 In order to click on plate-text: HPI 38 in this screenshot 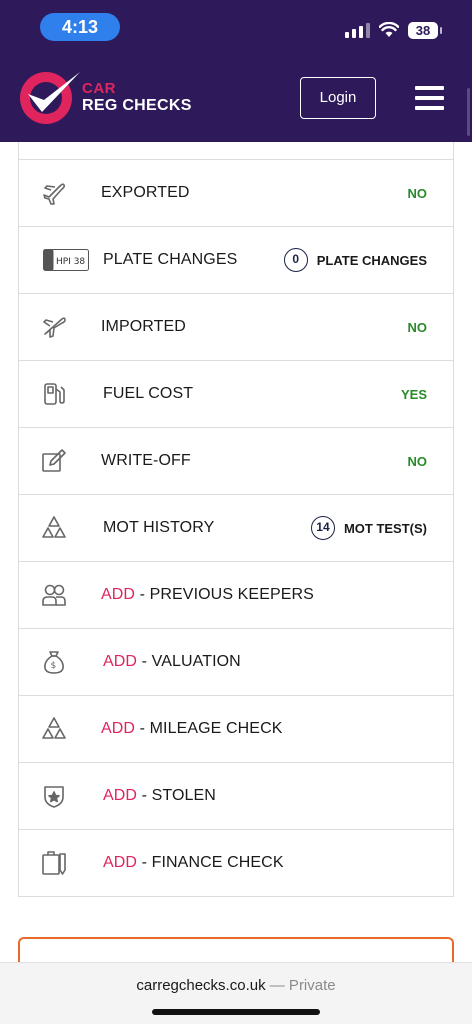, I will do `click(70, 262)`.